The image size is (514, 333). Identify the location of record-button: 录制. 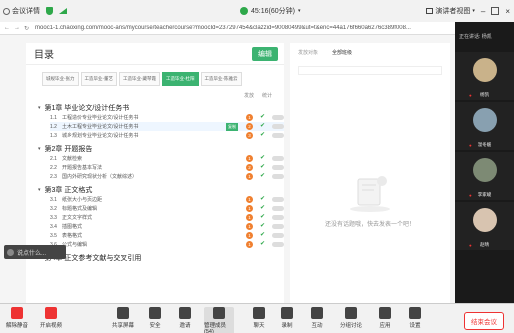
(287, 318).